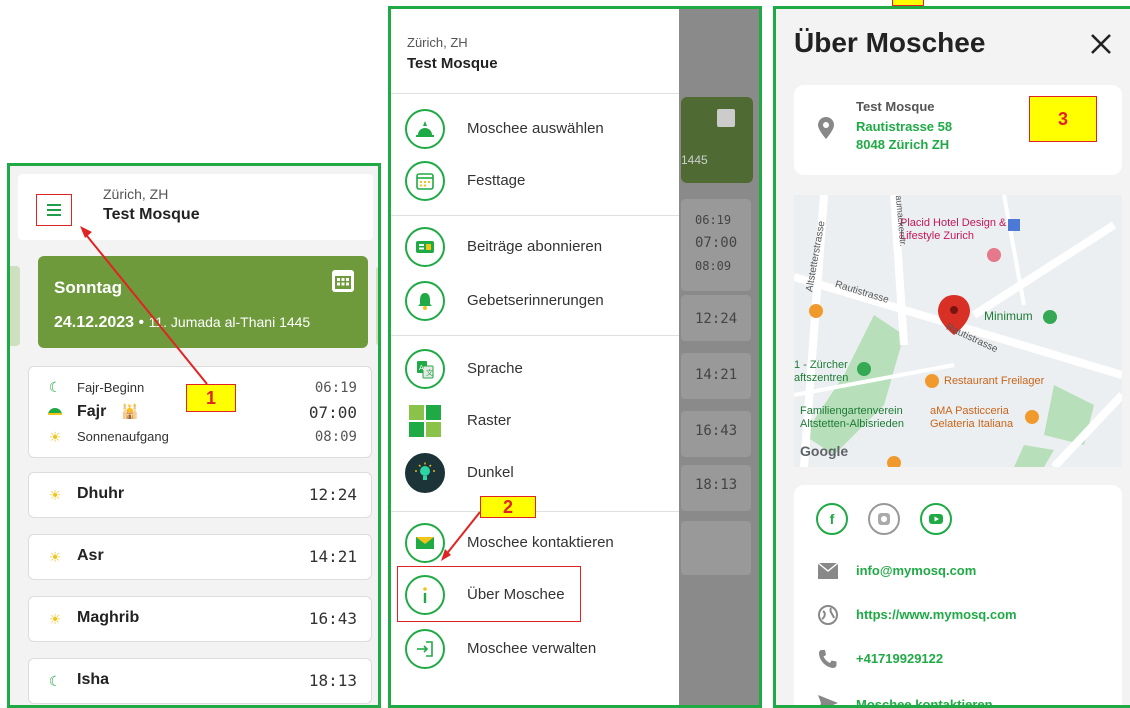 Image resolution: width=1130 pixels, height=708 pixels. What do you see at coordinates (902, 144) in the screenshot?
I see `address-city: 8048 Zürich ZH` at bounding box center [902, 144].